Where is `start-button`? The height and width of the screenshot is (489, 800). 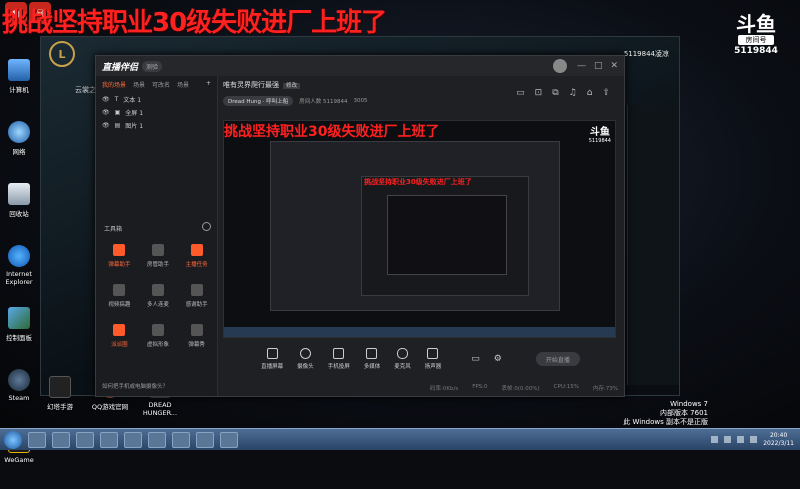
start-button is located at coordinates (13, 439).